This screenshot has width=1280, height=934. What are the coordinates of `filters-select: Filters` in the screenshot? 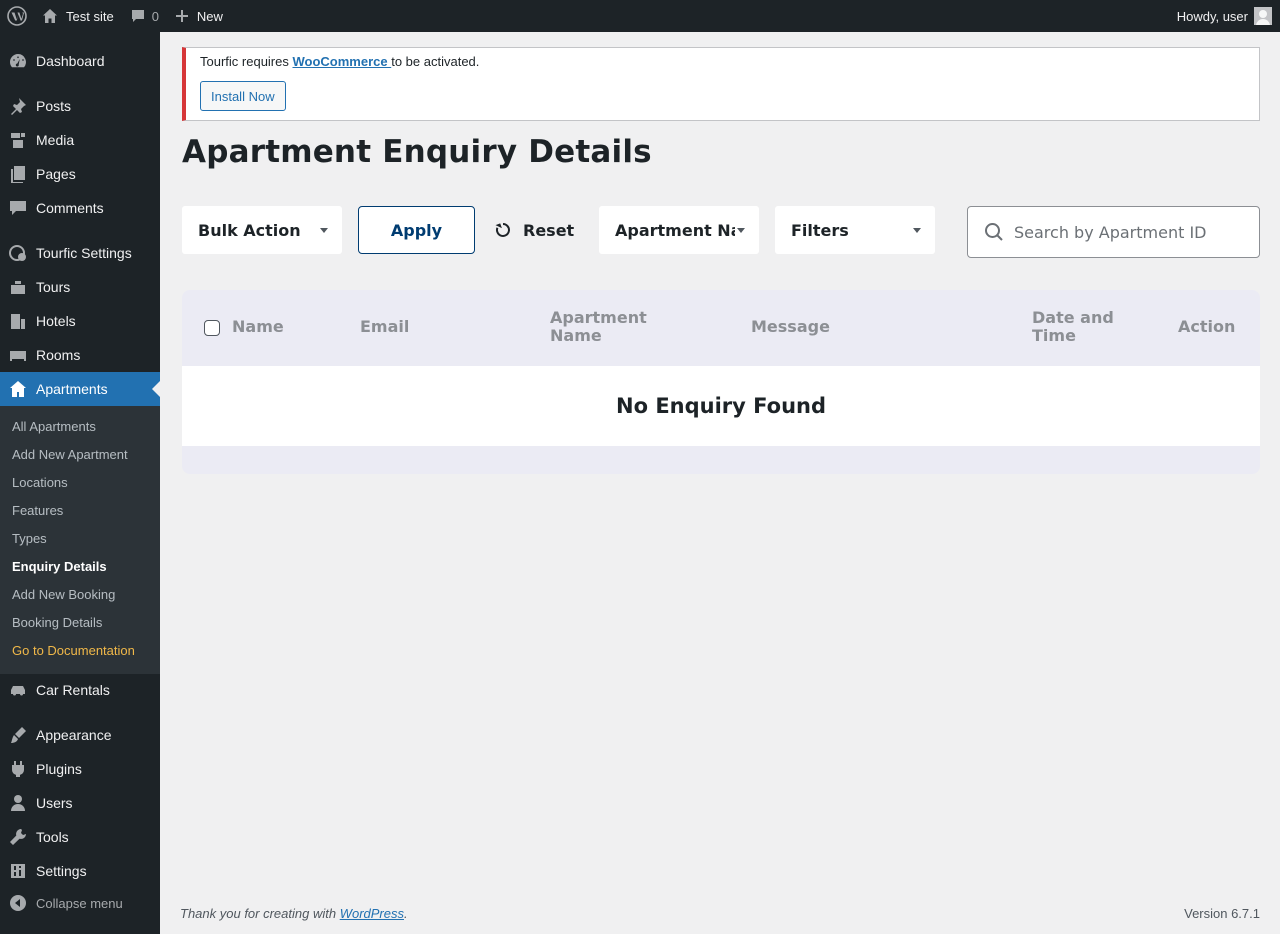 It's located at (855, 230).